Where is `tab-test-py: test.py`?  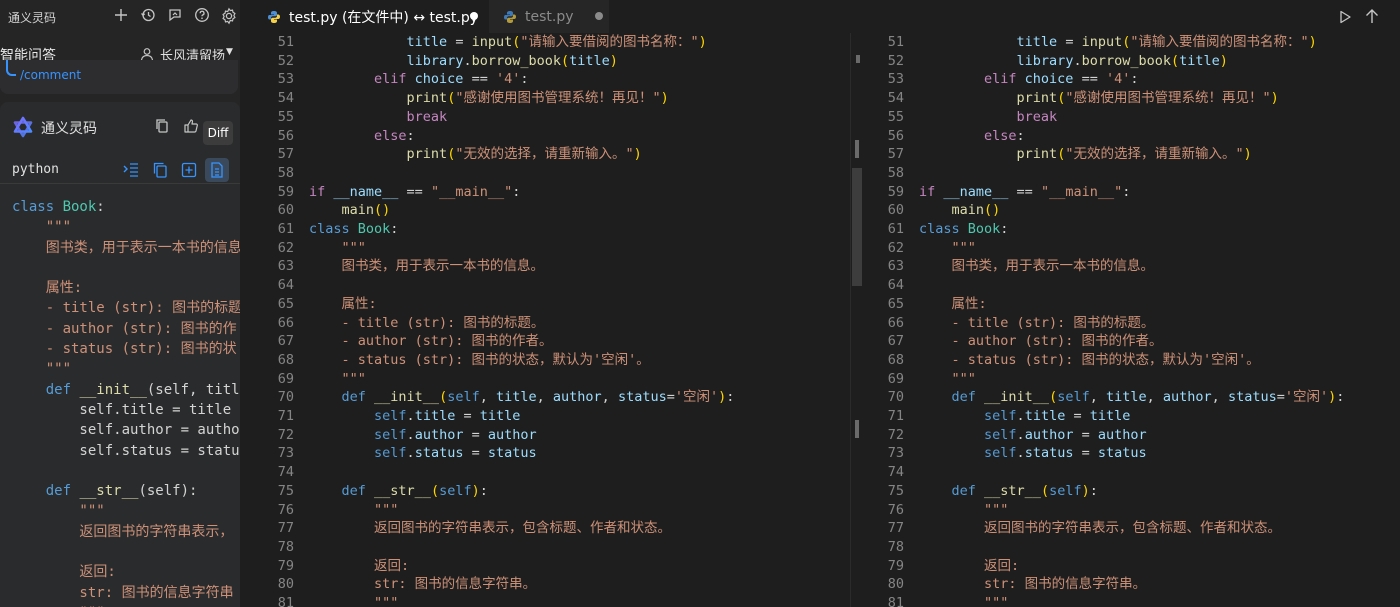 tab-test-py: test.py is located at coordinates (549, 16).